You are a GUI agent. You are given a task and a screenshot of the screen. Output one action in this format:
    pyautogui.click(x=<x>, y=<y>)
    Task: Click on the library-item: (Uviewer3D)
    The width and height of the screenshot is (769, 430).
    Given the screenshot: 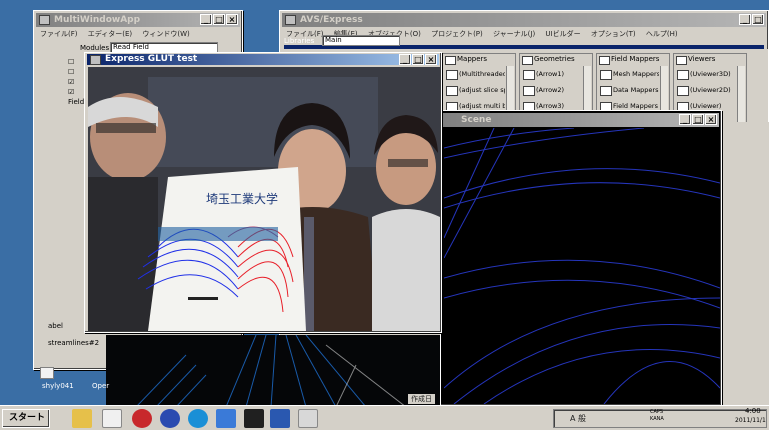 What is the action you would take?
    pyautogui.click(x=706, y=74)
    